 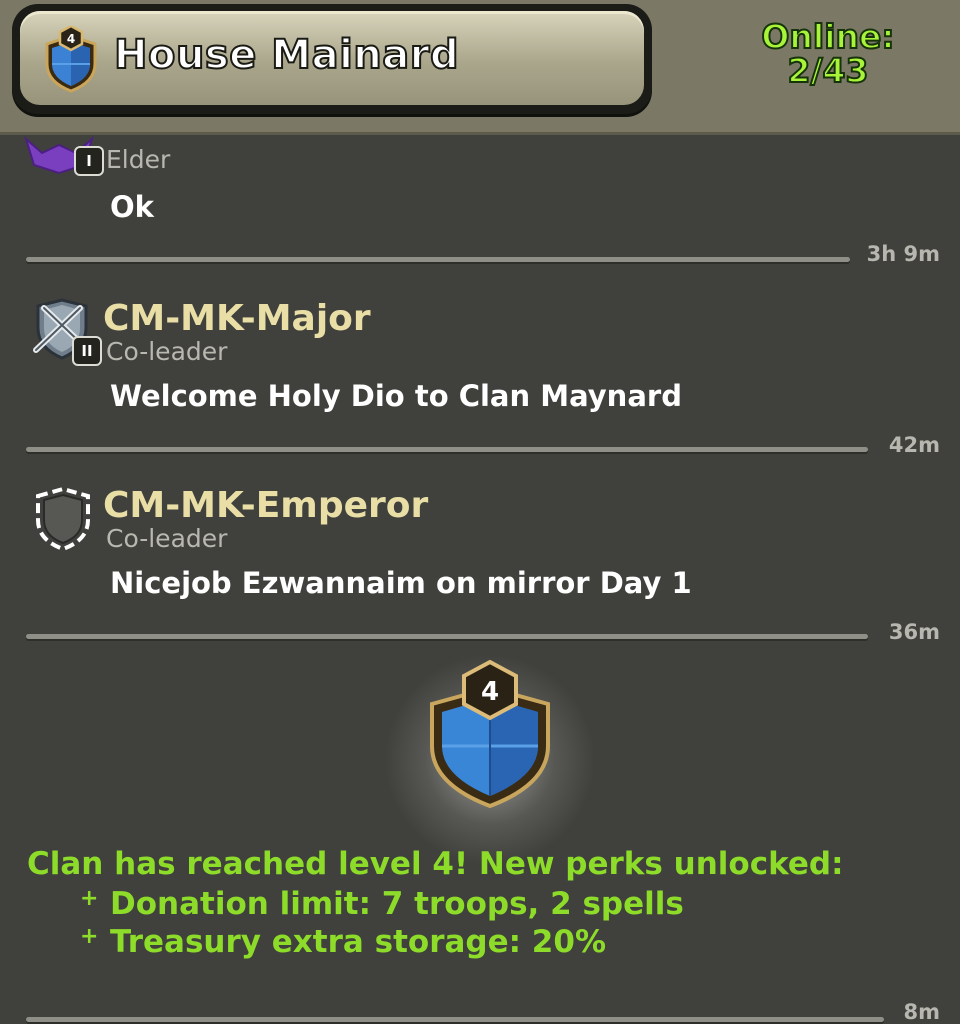 What do you see at coordinates (397, 904) in the screenshot?
I see `perk-text: Donation limit: 7 troops, 2 spells` at bounding box center [397, 904].